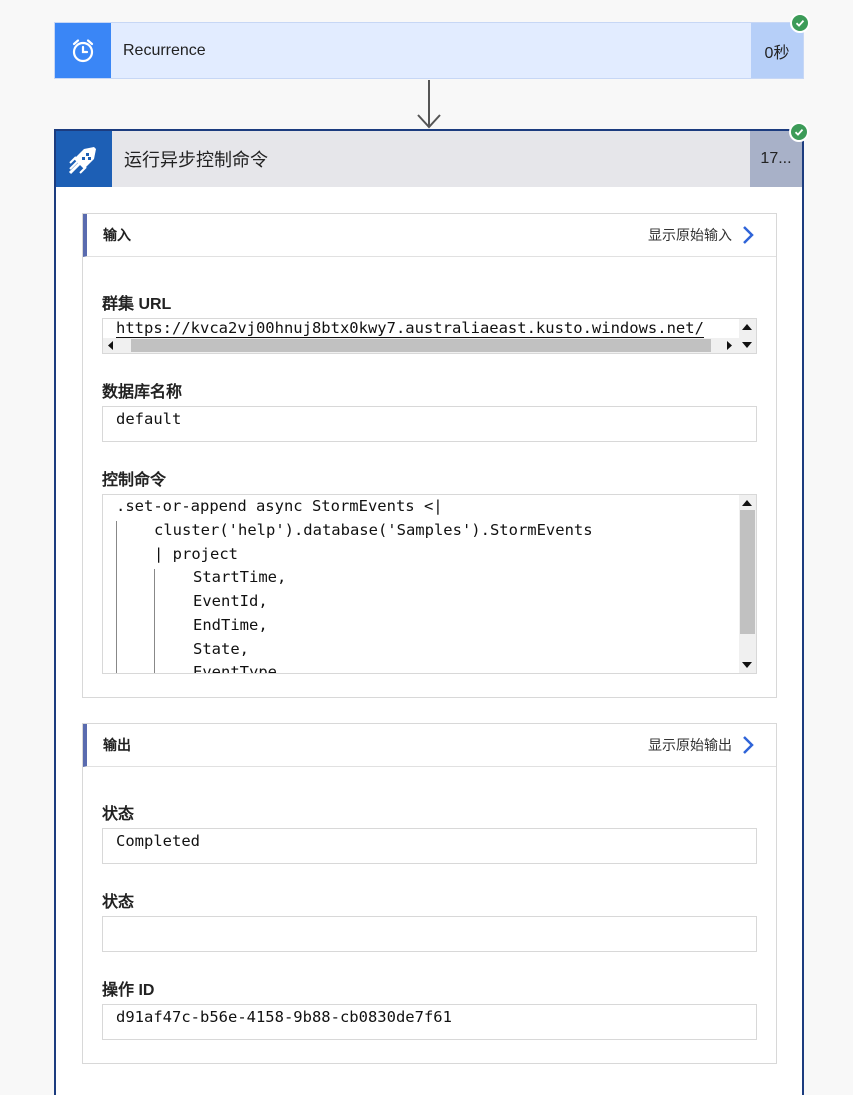 The height and width of the screenshot is (1095, 853). Describe the element at coordinates (137, 304) in the screenshot. I see `cluster-url-label: 群集 URL` at that location.